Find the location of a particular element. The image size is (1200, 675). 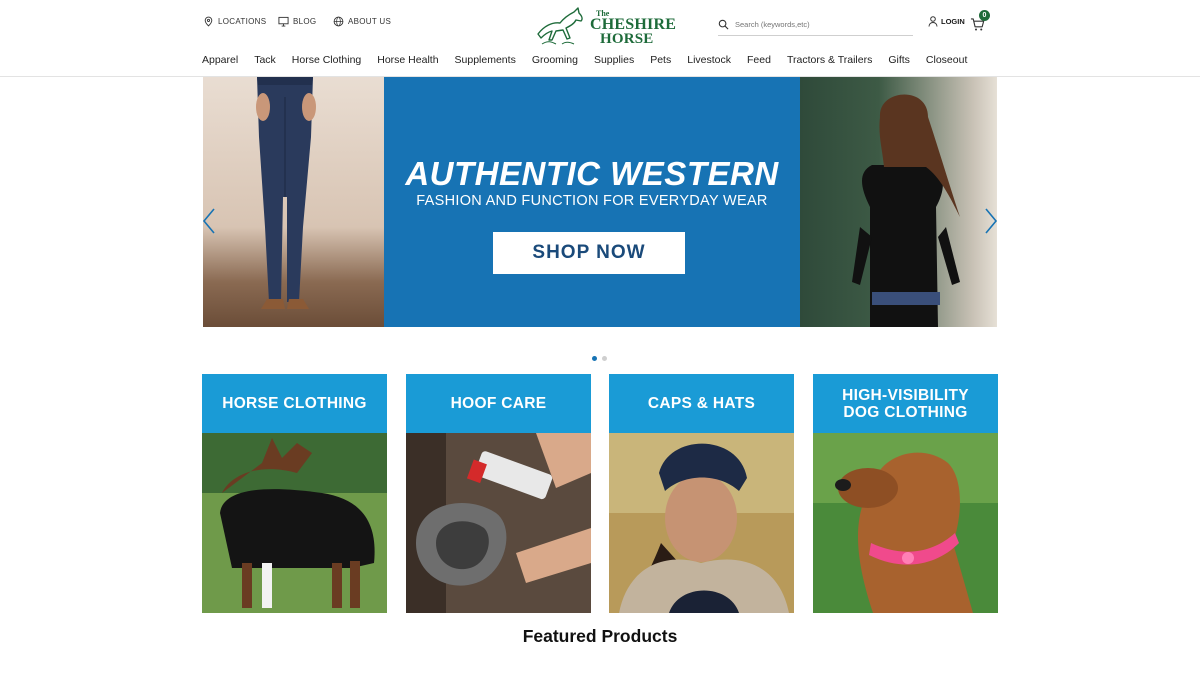

category-tile-high-visibility-dog-clothing: HIGH-VISIBILITY DOG CLOTHING is located at coordinates (905, 493).